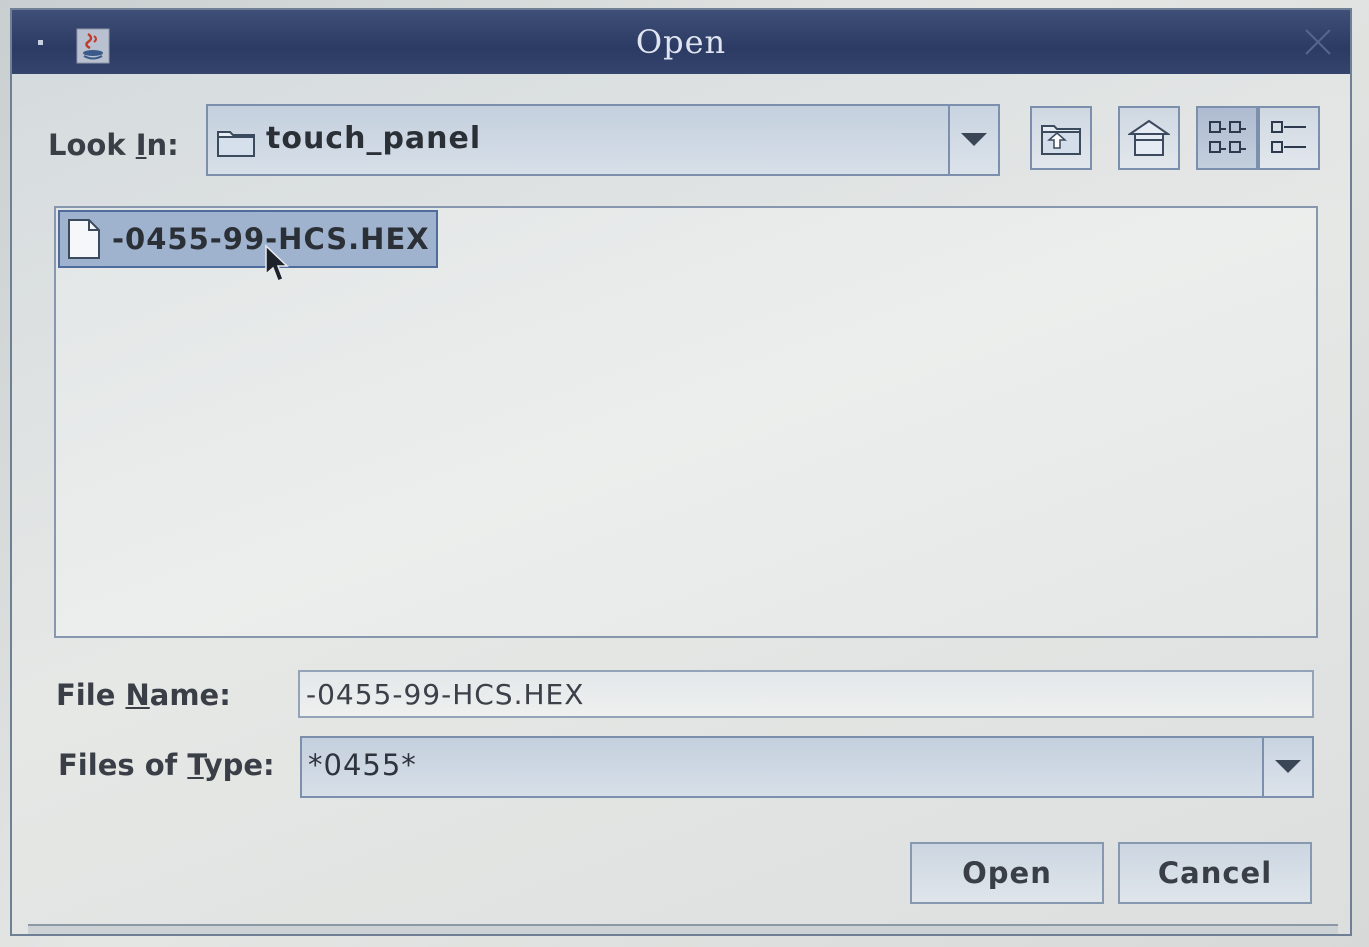 The width and height of the screenshot is (1369, 947). I want to click on files-of-type-label-suffix: ype:, so click(239, 765).